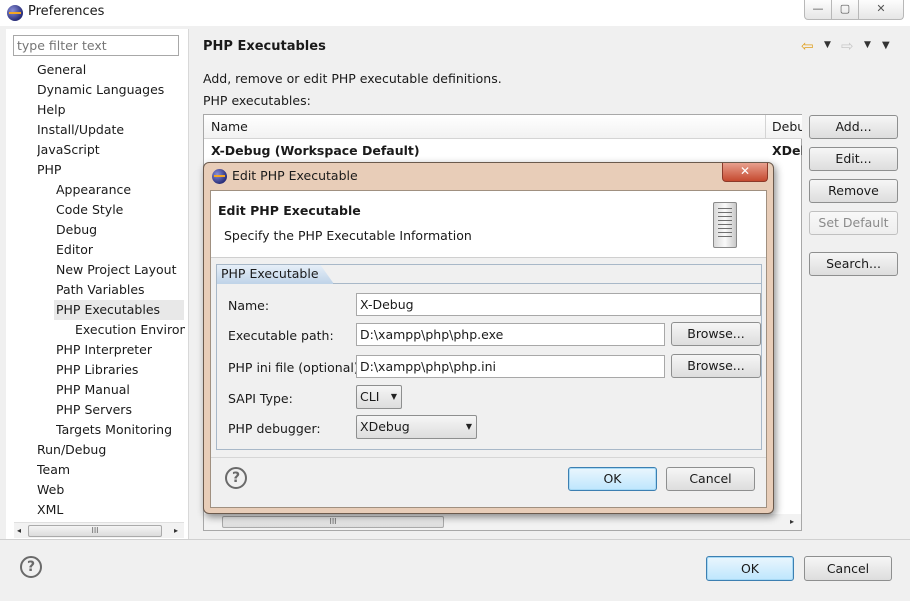  Describe the element at coordinates (745, 172) in the screenshot. I see `dialog-close-button: ✕` at that location.